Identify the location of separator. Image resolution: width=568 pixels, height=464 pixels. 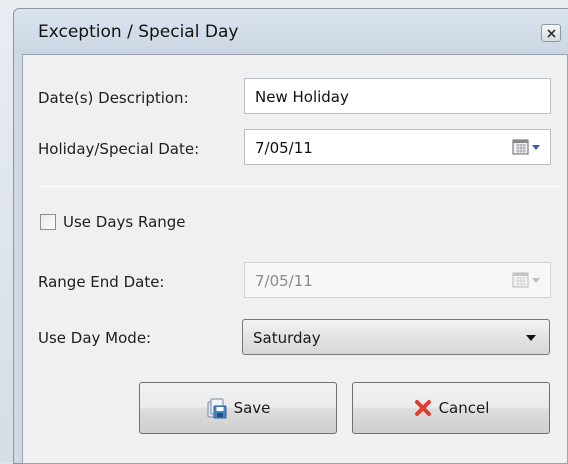
(299, 186).